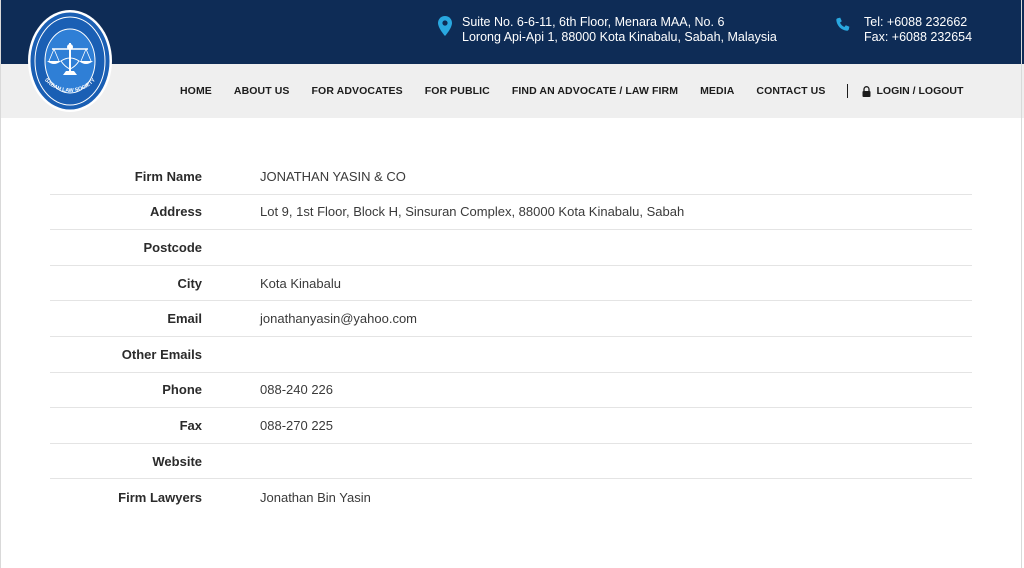 The height and width of the screenshot is (568, 1024). What do you see at coordinates (511, 462) in the screenshot?
I see `row-website: Website` at bounding box center [511, 462].